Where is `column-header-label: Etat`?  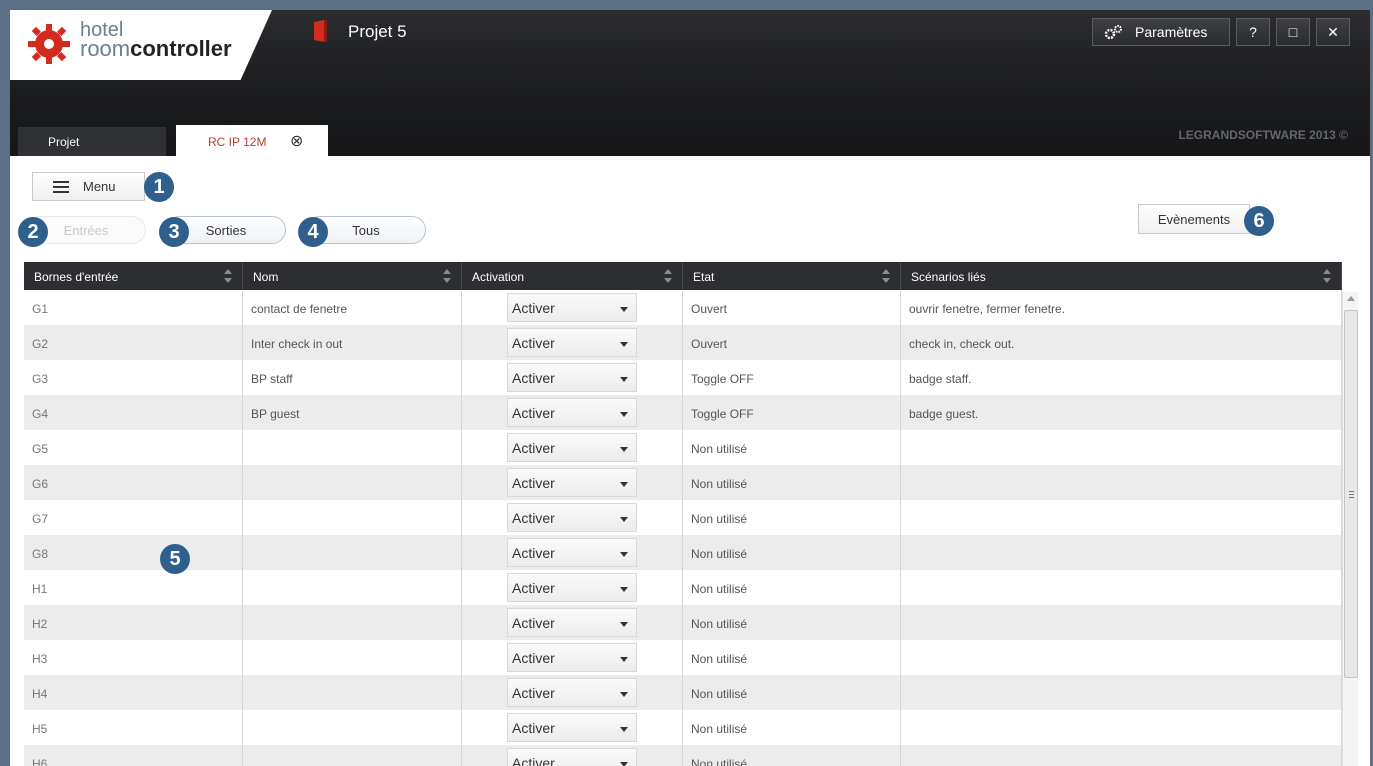 column-header-label: Etat is located at coordinates (704, 277).